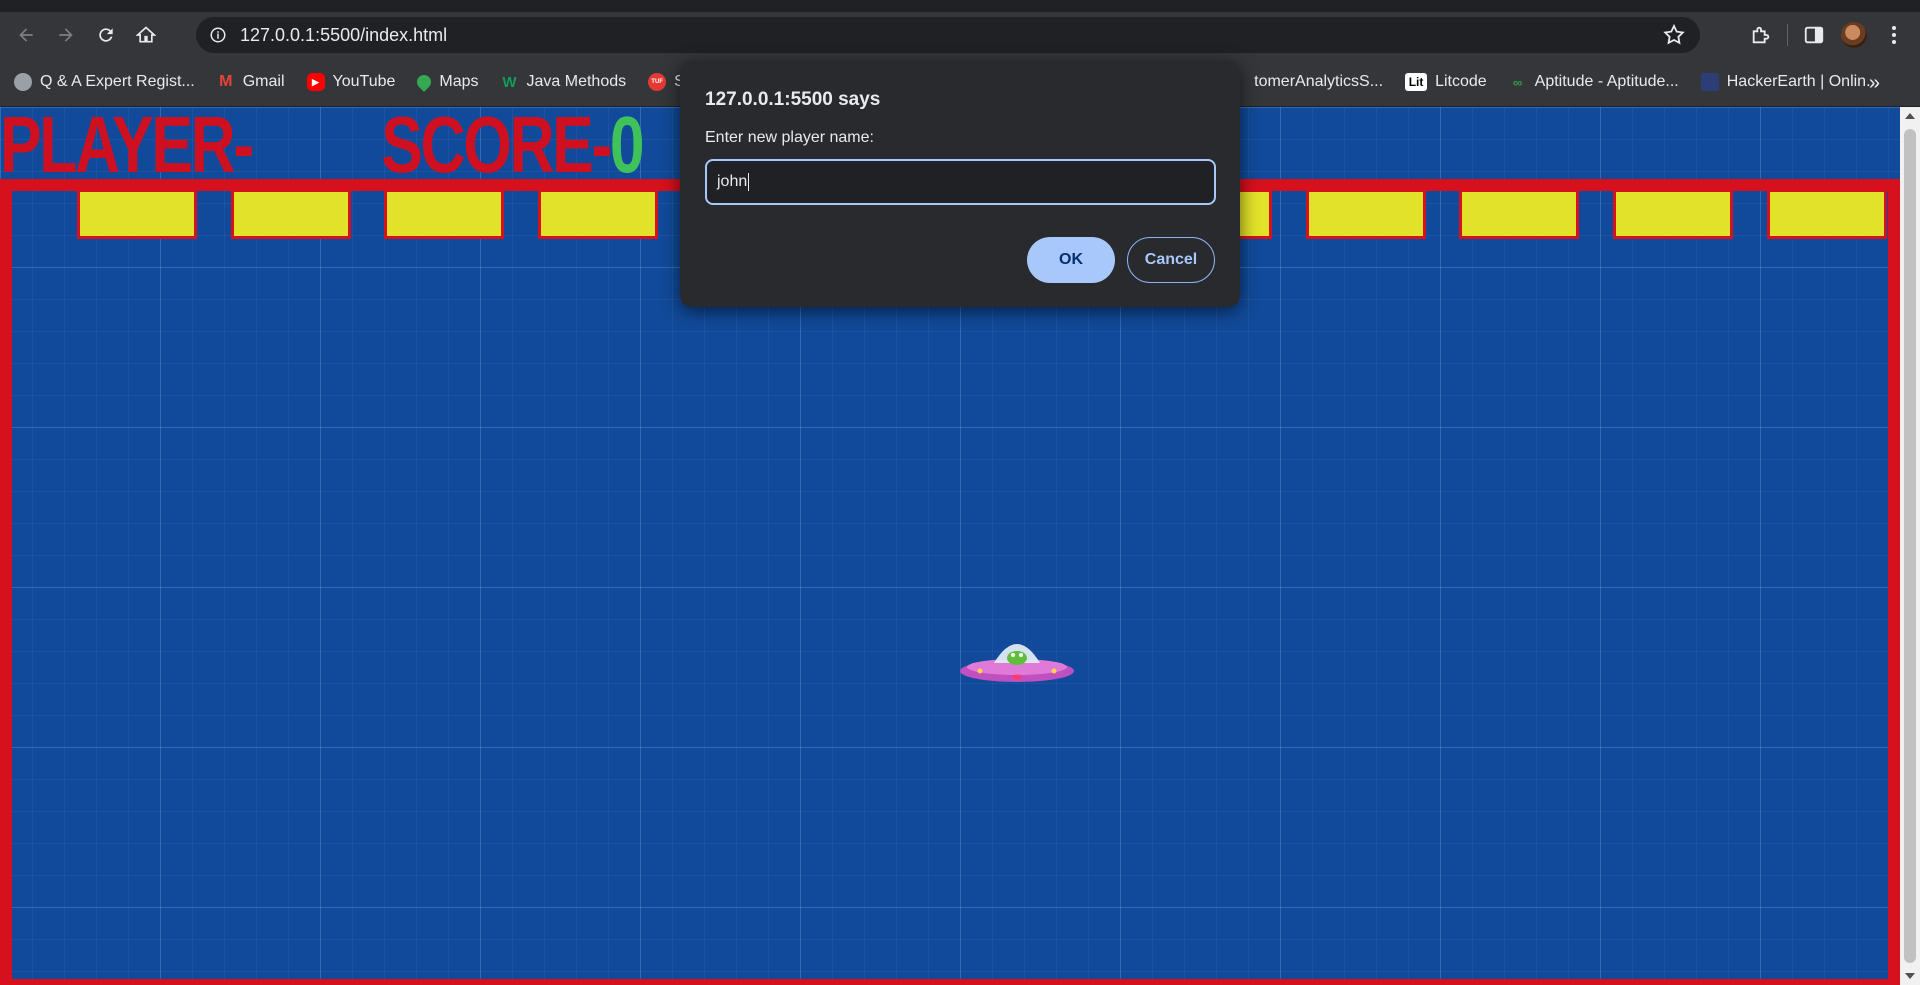  What do you see at coordinates (948, 35) in the screenshot?
I see `address-bar: 127.0.0.1:5500/index.html` at bounding box center [948, 35].